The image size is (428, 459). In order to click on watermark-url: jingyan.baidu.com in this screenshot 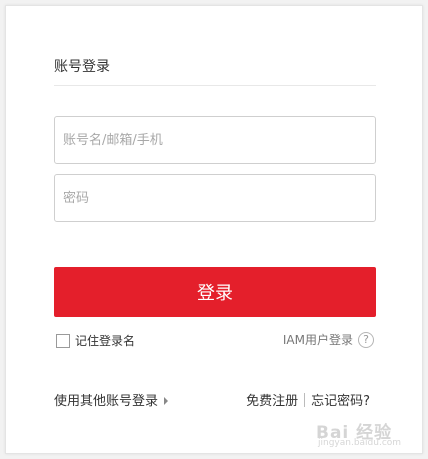, I will do `click(360, 443)`.